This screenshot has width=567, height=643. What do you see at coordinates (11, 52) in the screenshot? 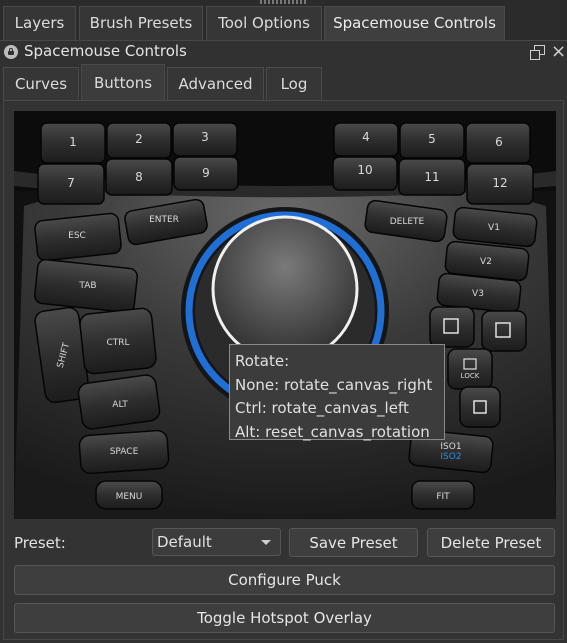
I see `lock-icon` at bounding box center [11, 52].